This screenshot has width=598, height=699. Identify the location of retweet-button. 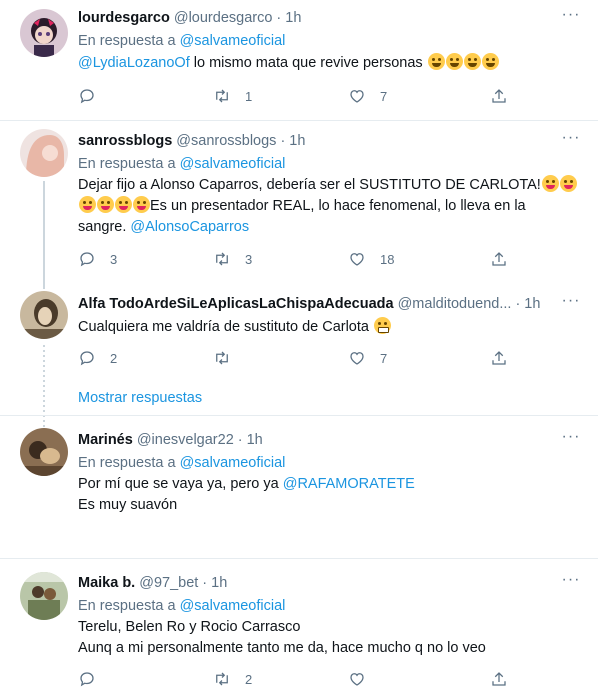
(280, 358).